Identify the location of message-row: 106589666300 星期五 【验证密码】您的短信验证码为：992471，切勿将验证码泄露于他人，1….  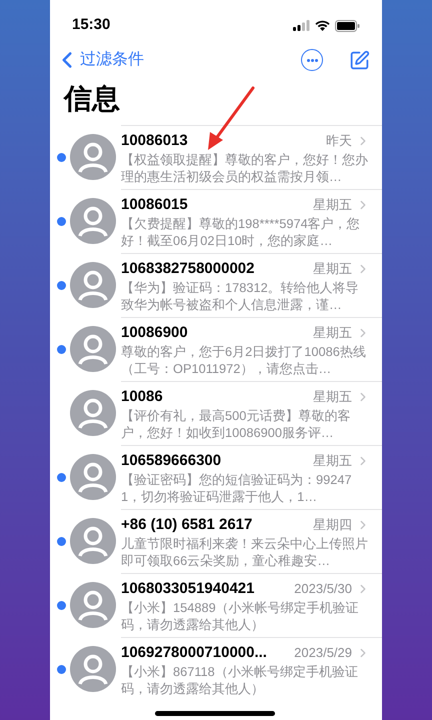
(216, 477).